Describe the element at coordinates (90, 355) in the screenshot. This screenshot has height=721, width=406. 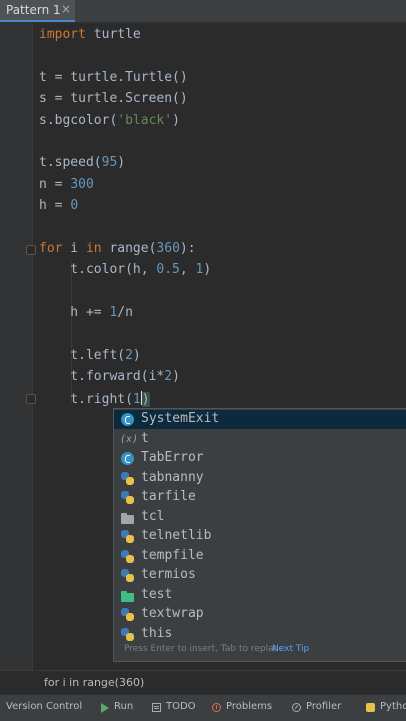
I see `code-line: t.left(2)` at that location.